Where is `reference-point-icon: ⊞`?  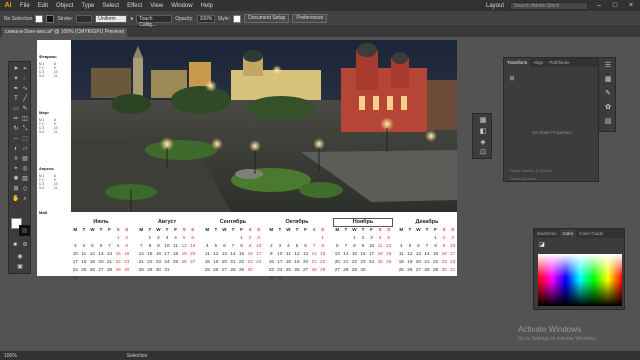
reference-point-icon: ⊞ is located at coordinates (512, 79).